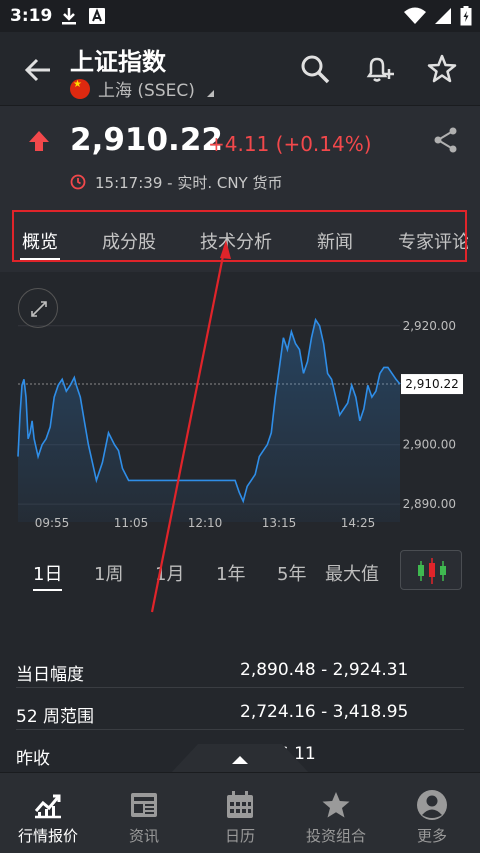  What do you see at coordinates (336, 805) in the screenshot?
I see `star-icon` at bounding box center [336, 805].